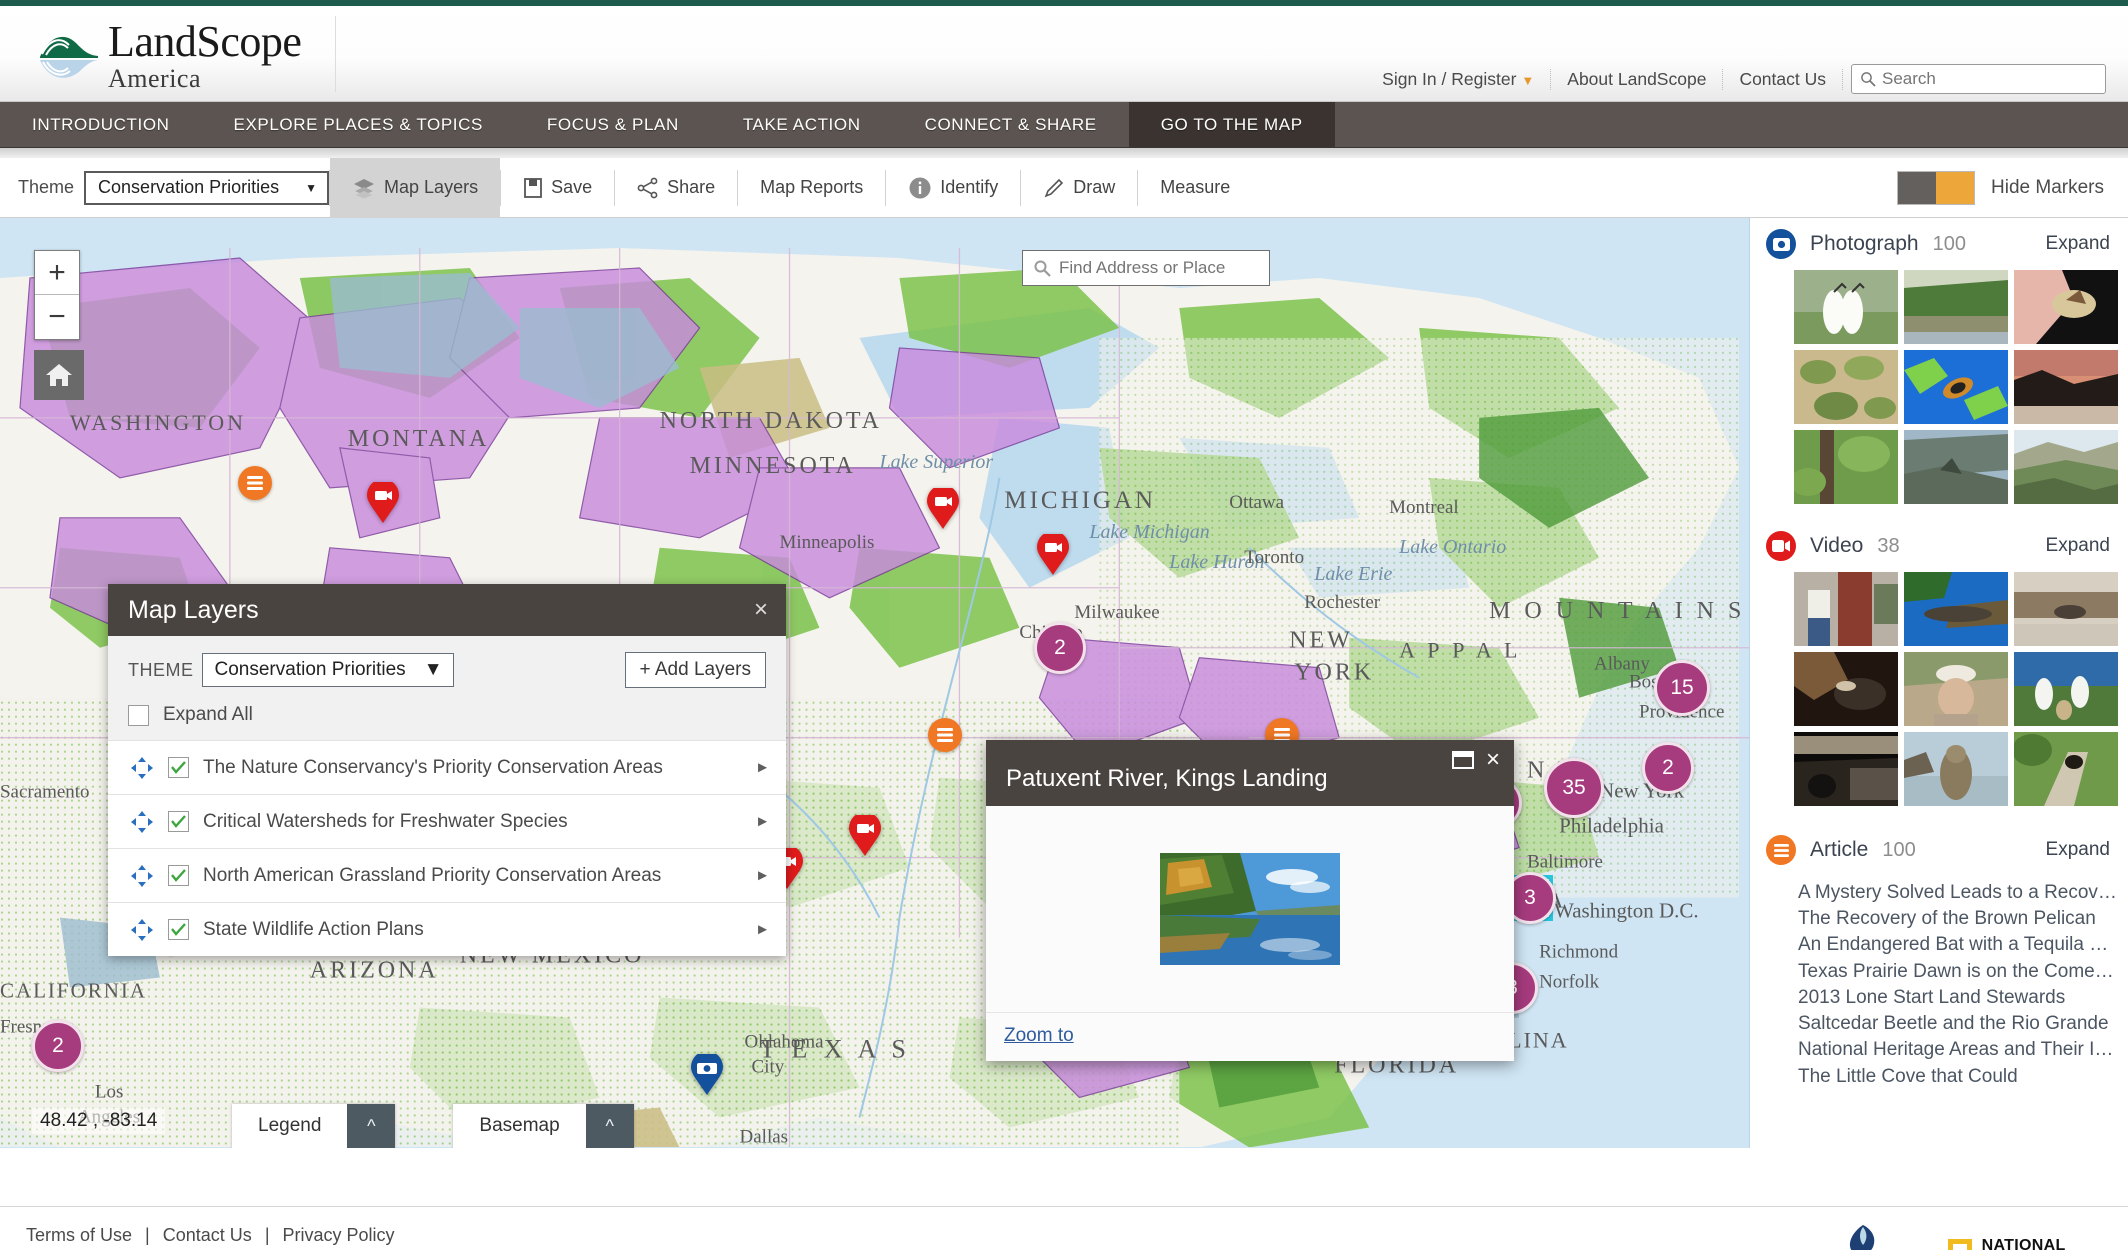 The image size is (2128, 1250). What do you see at coordinates (1958, 998) in the screenshot?
I see `article-list-item: 2013 Lone Start Land Stewards` at bounding box center [1958, 998].